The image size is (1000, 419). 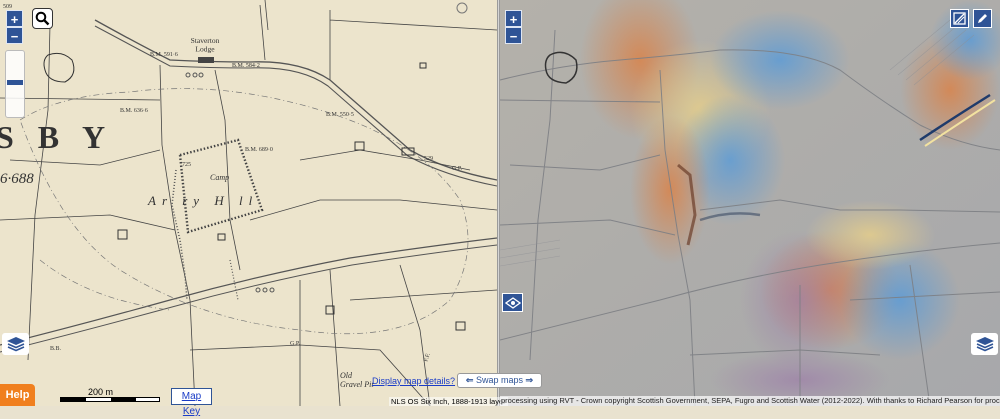 What do you see at coordinates (529, 380) in the screenshot?
I see `swap-right-arrow-icon: ⇒` at bounding box center [529, 380].